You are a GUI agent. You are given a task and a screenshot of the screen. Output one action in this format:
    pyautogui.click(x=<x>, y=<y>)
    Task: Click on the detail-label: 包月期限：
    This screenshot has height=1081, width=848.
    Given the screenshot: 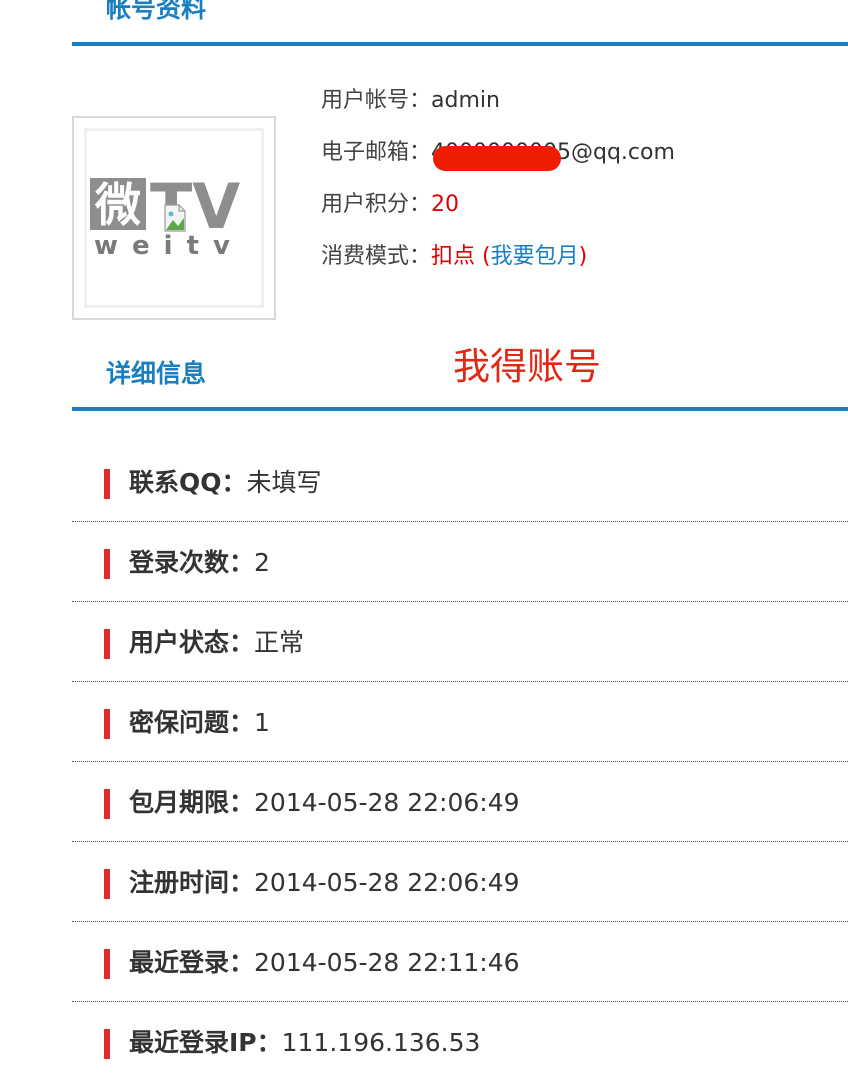 What is the action you would take?
    pyautogui.click(x=192, y=802)
    